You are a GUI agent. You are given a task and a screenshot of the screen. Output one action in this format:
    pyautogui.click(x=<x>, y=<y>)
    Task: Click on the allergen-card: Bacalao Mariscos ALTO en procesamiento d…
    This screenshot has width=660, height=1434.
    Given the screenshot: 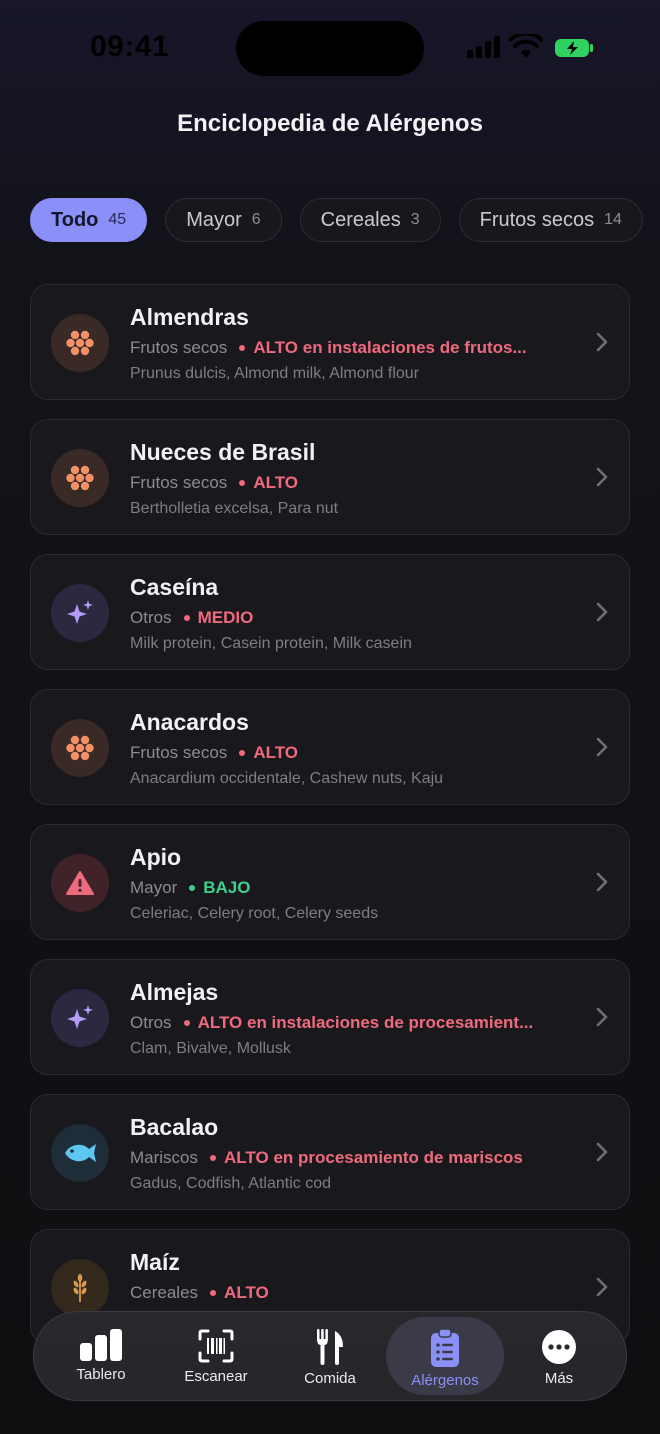 What is the action you would take?
    pyautogui.click(x=330, y=1152)
    